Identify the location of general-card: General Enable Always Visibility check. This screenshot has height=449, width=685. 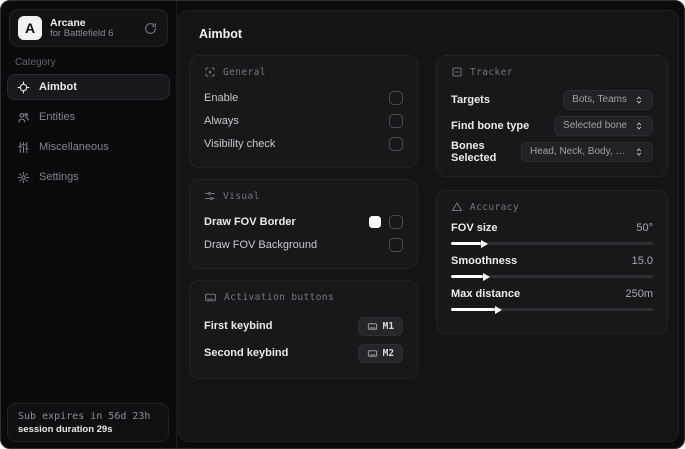
(304, 111).